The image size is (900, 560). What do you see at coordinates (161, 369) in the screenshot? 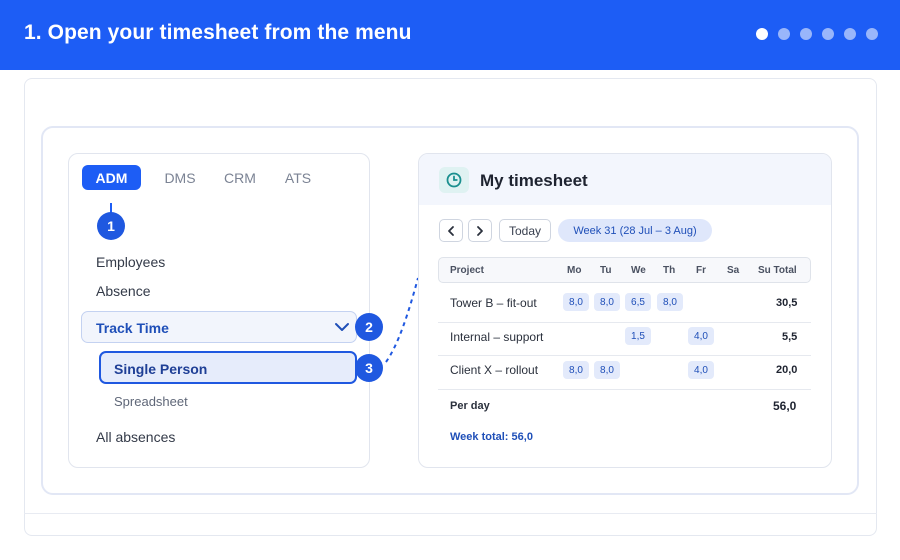
I see `single-person-label: Single Person` at bounding box center [161, 369].